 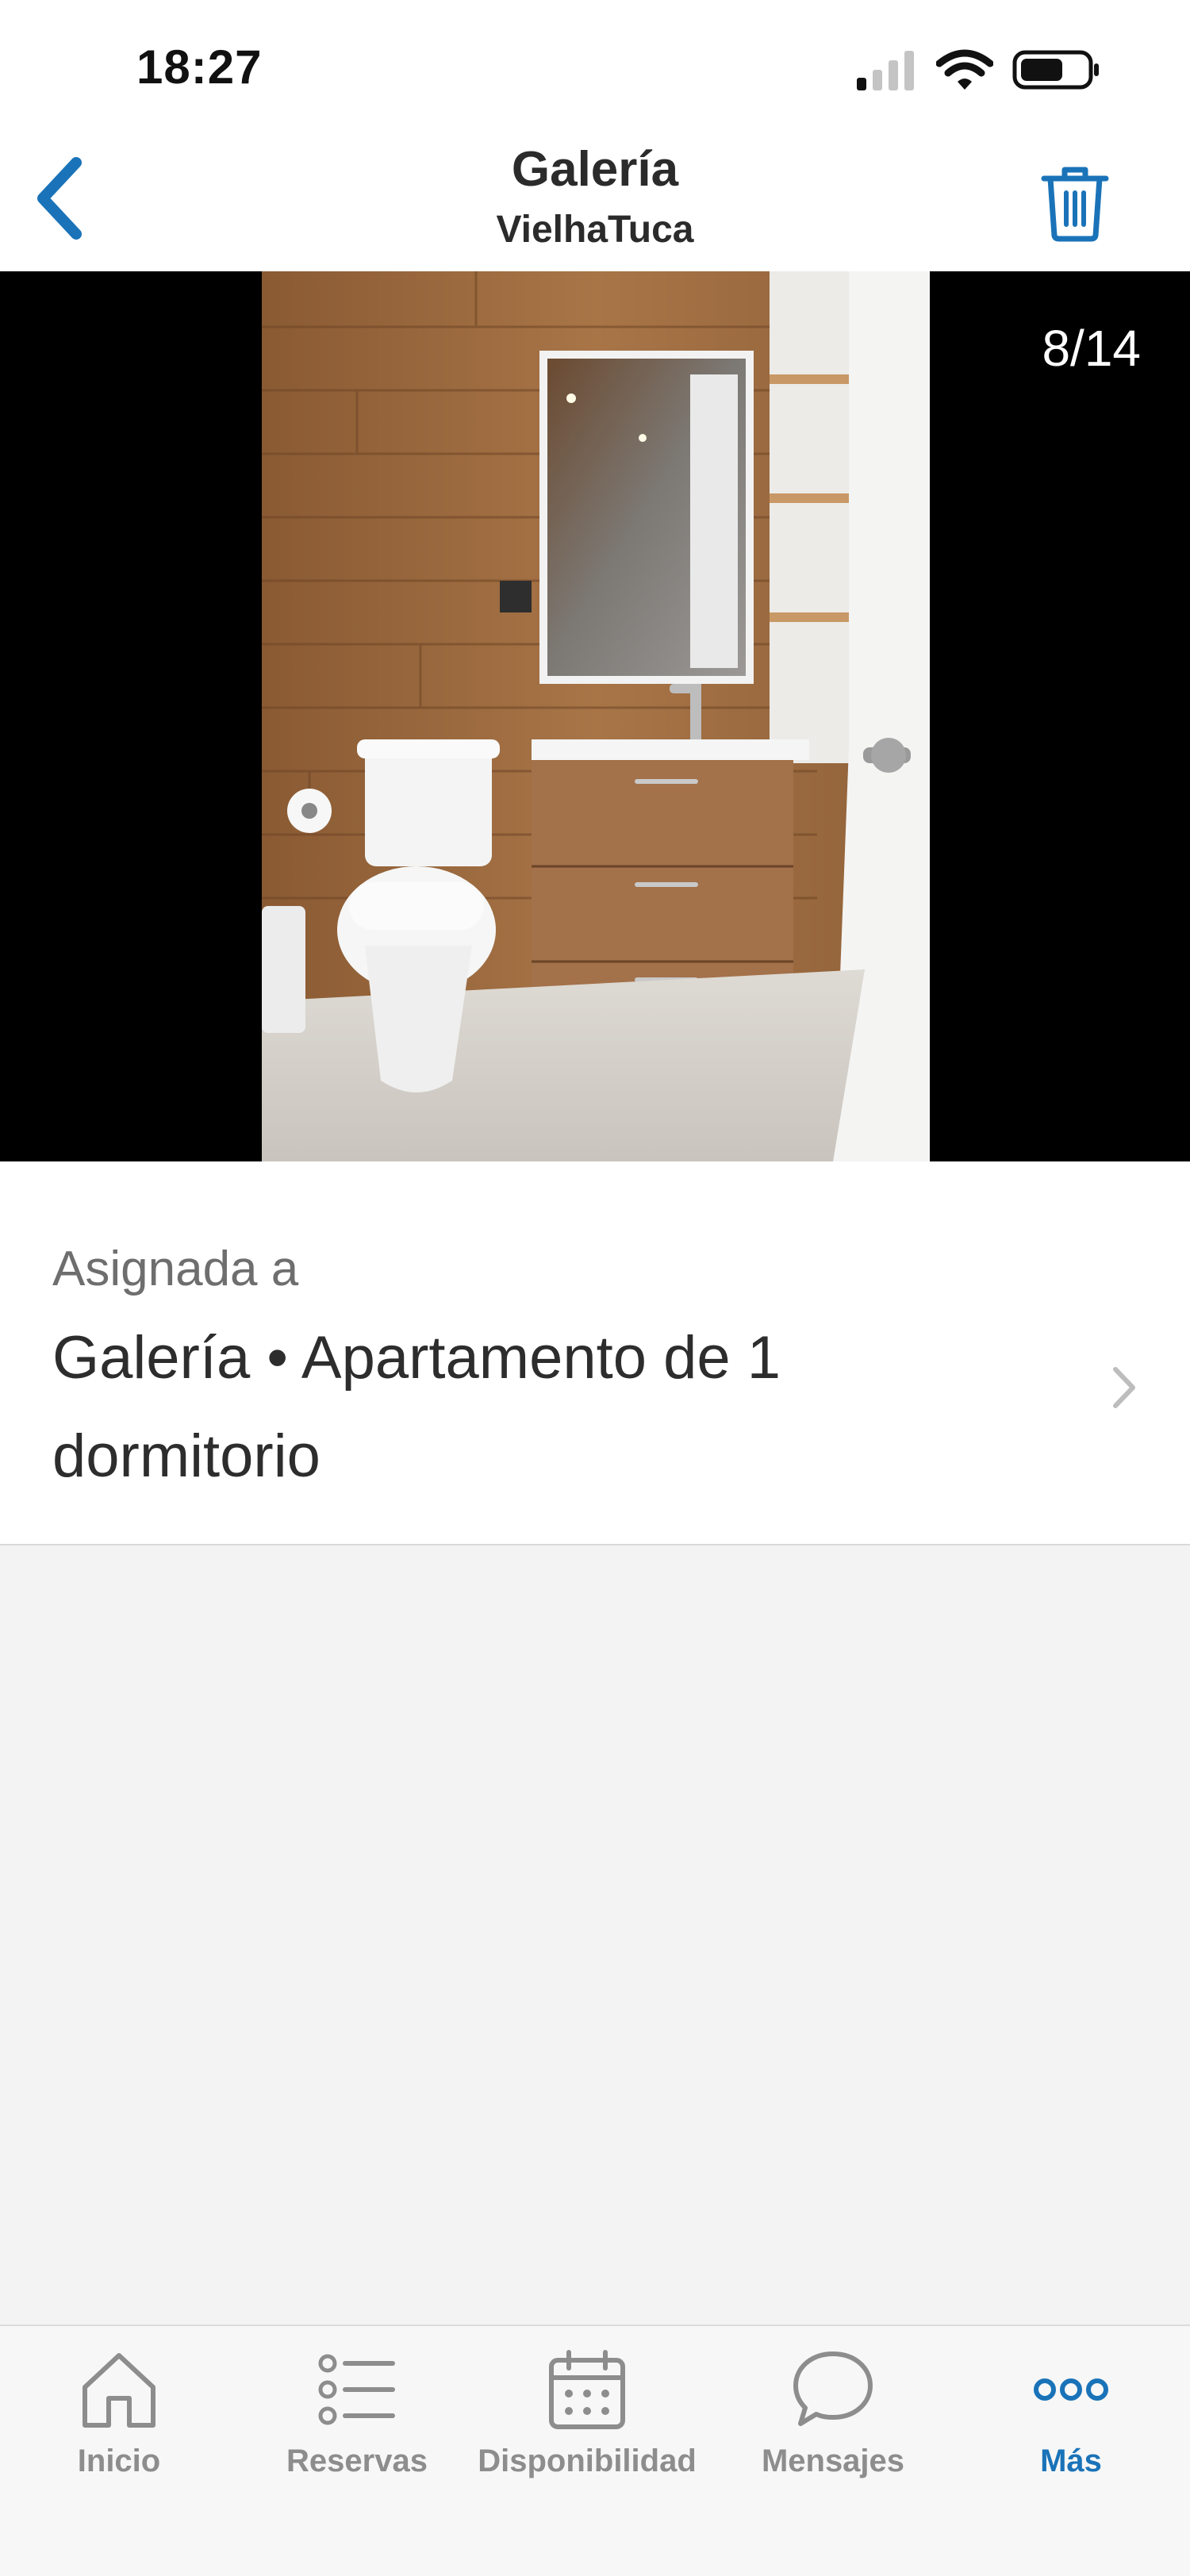 What do you see at coordinates (416, 1407) in the screenshot?
I see `assigned-to-value: Galería • Apartamento de 1 dormitorio` at bounding box center [416, 1407].